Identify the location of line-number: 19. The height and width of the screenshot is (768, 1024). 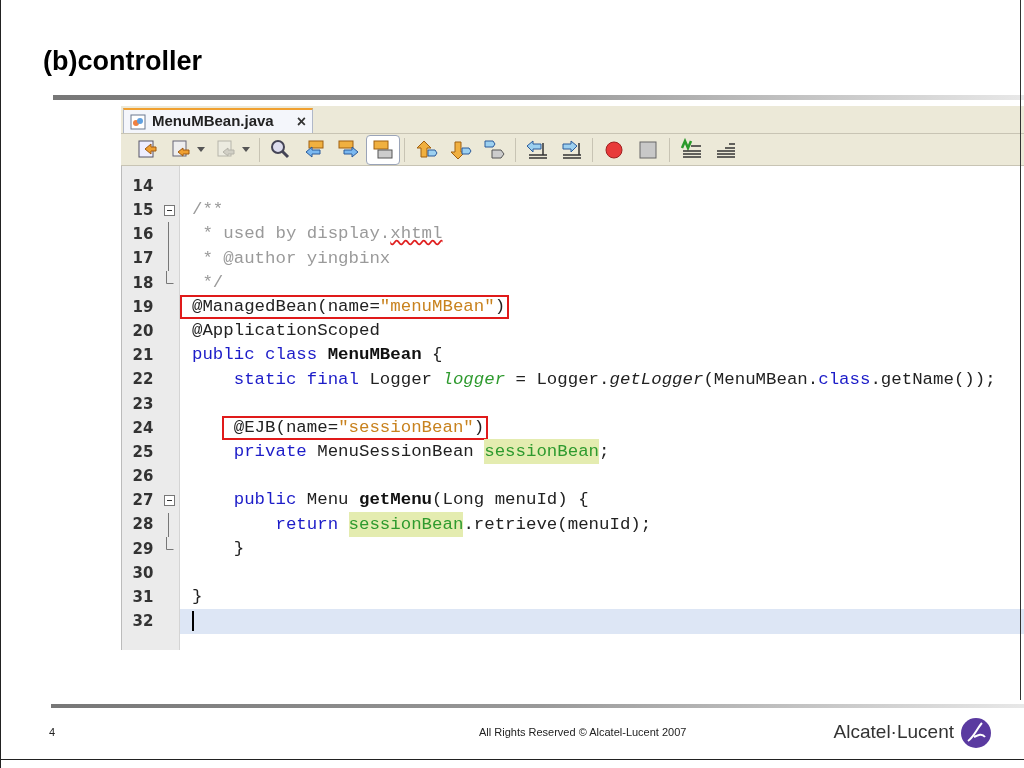
(143, 307).